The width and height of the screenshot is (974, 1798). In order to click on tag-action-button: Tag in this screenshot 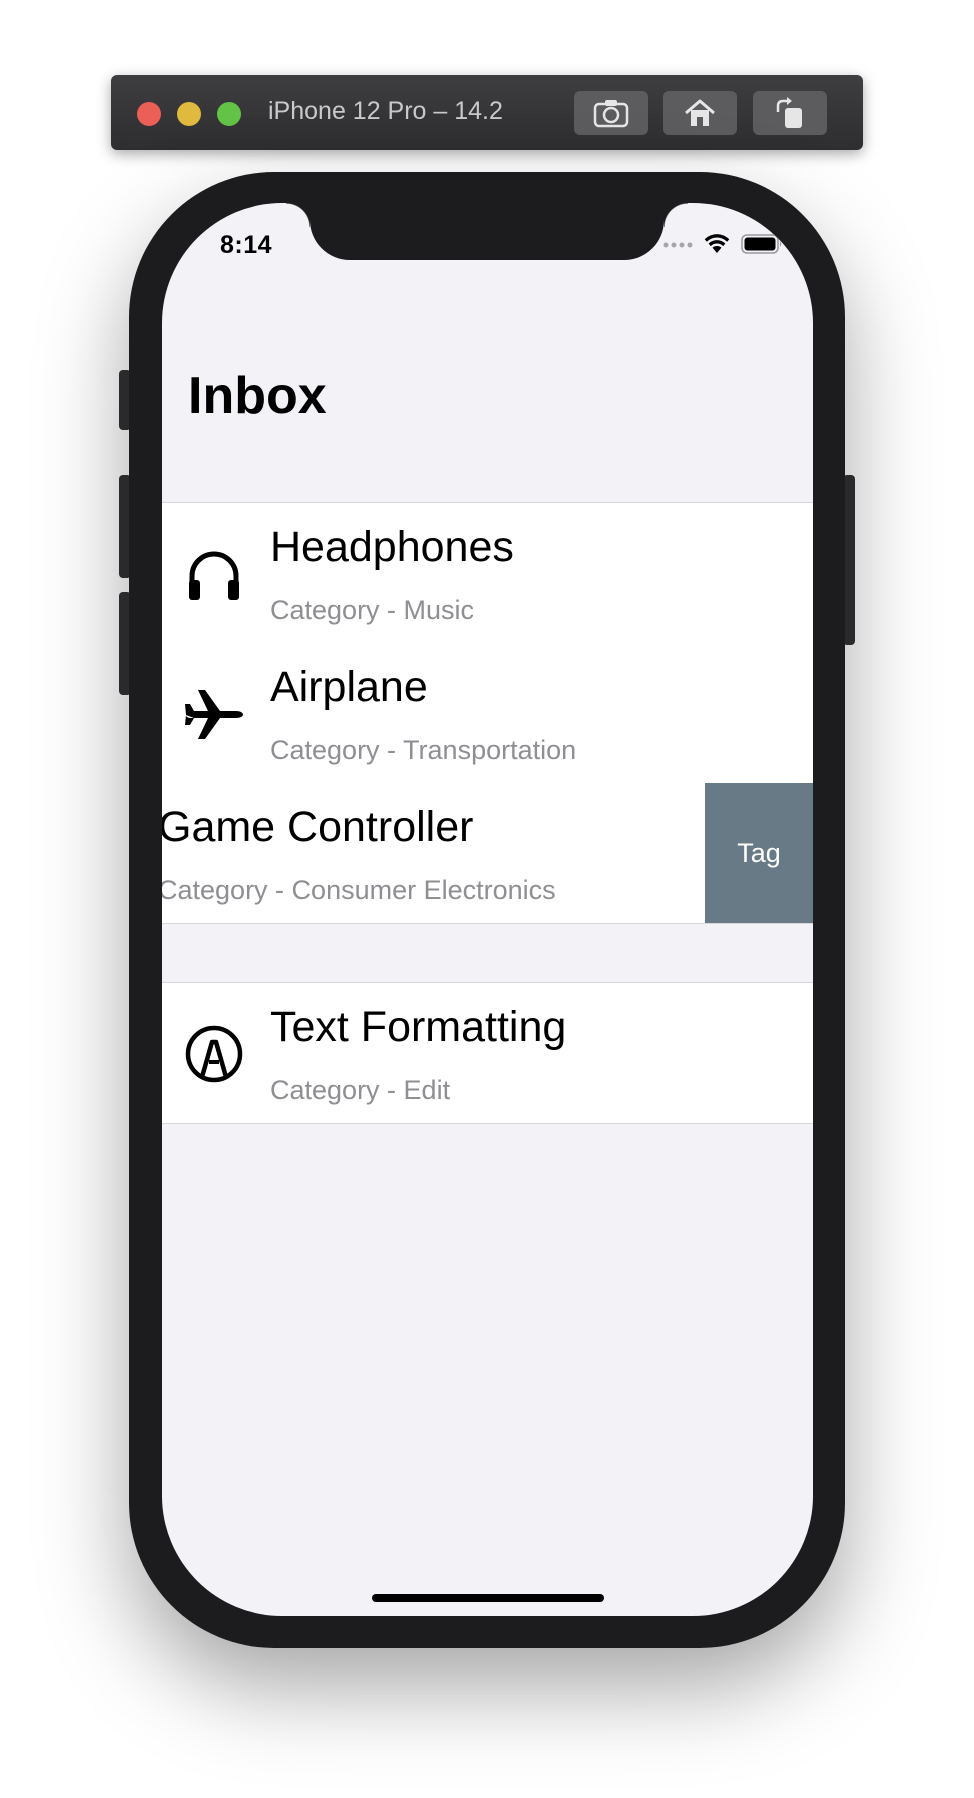, I will do `click(759, 853)`.